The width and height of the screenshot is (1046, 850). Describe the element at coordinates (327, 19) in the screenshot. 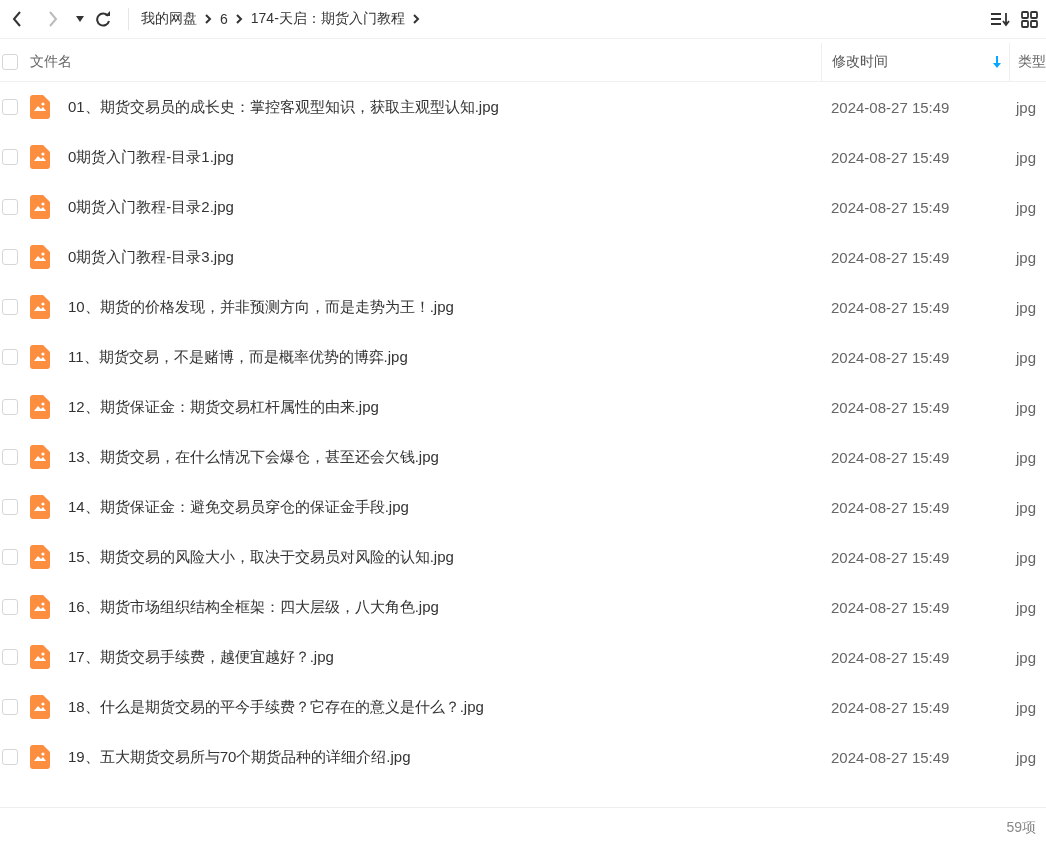

I see `breadcrumb-link: 174-天启：期货入门教程` at that location.